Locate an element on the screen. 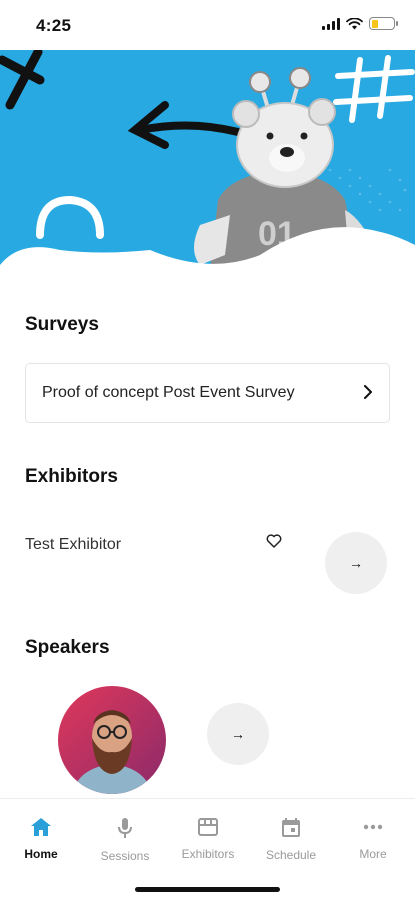  bottom-nav: Home Sessions Exhibitors Schedule More is located at coordinates (207, 849).